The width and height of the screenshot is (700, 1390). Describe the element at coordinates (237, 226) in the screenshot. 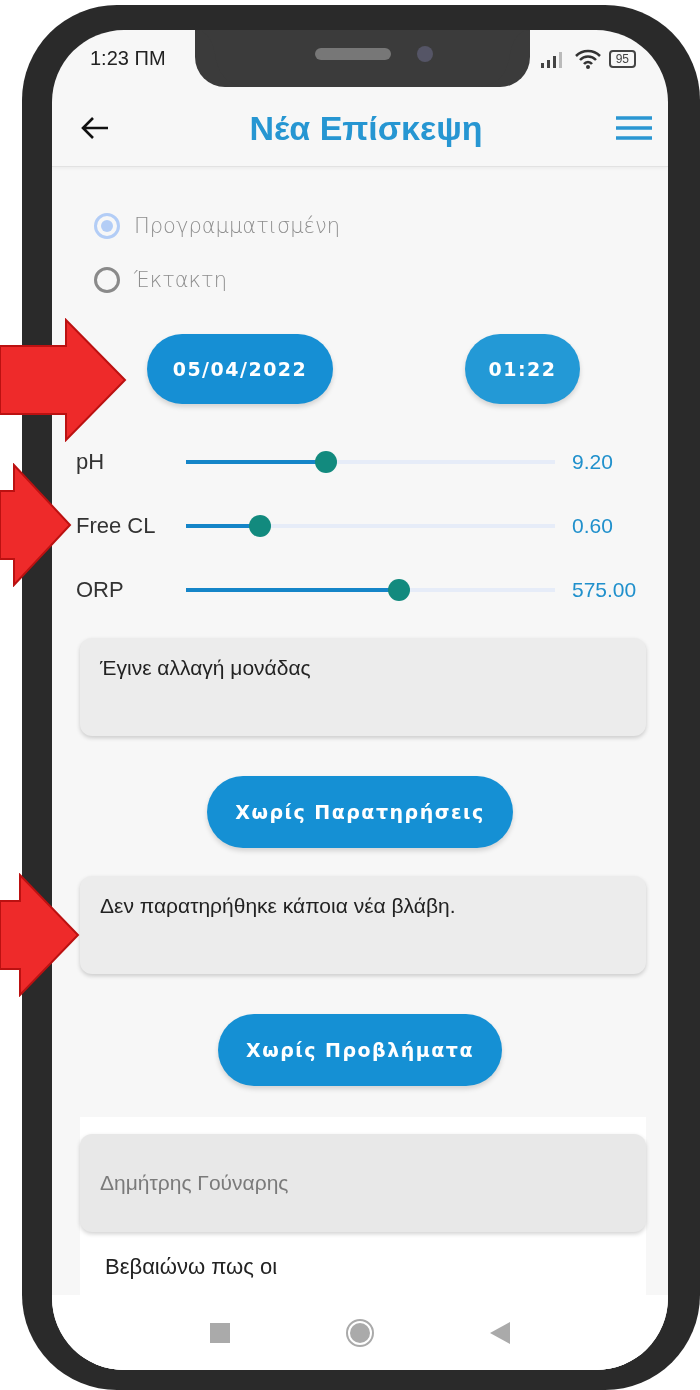

I see `radio-label: Προγραμματισμένη` at that location.